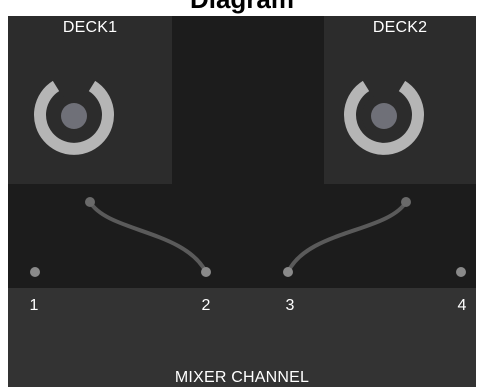 This screenshot has width=484, height=387. Describe the element at coordinates (148, 237) in the screenshot. I see `cable-deck1-to-port2` at that location.